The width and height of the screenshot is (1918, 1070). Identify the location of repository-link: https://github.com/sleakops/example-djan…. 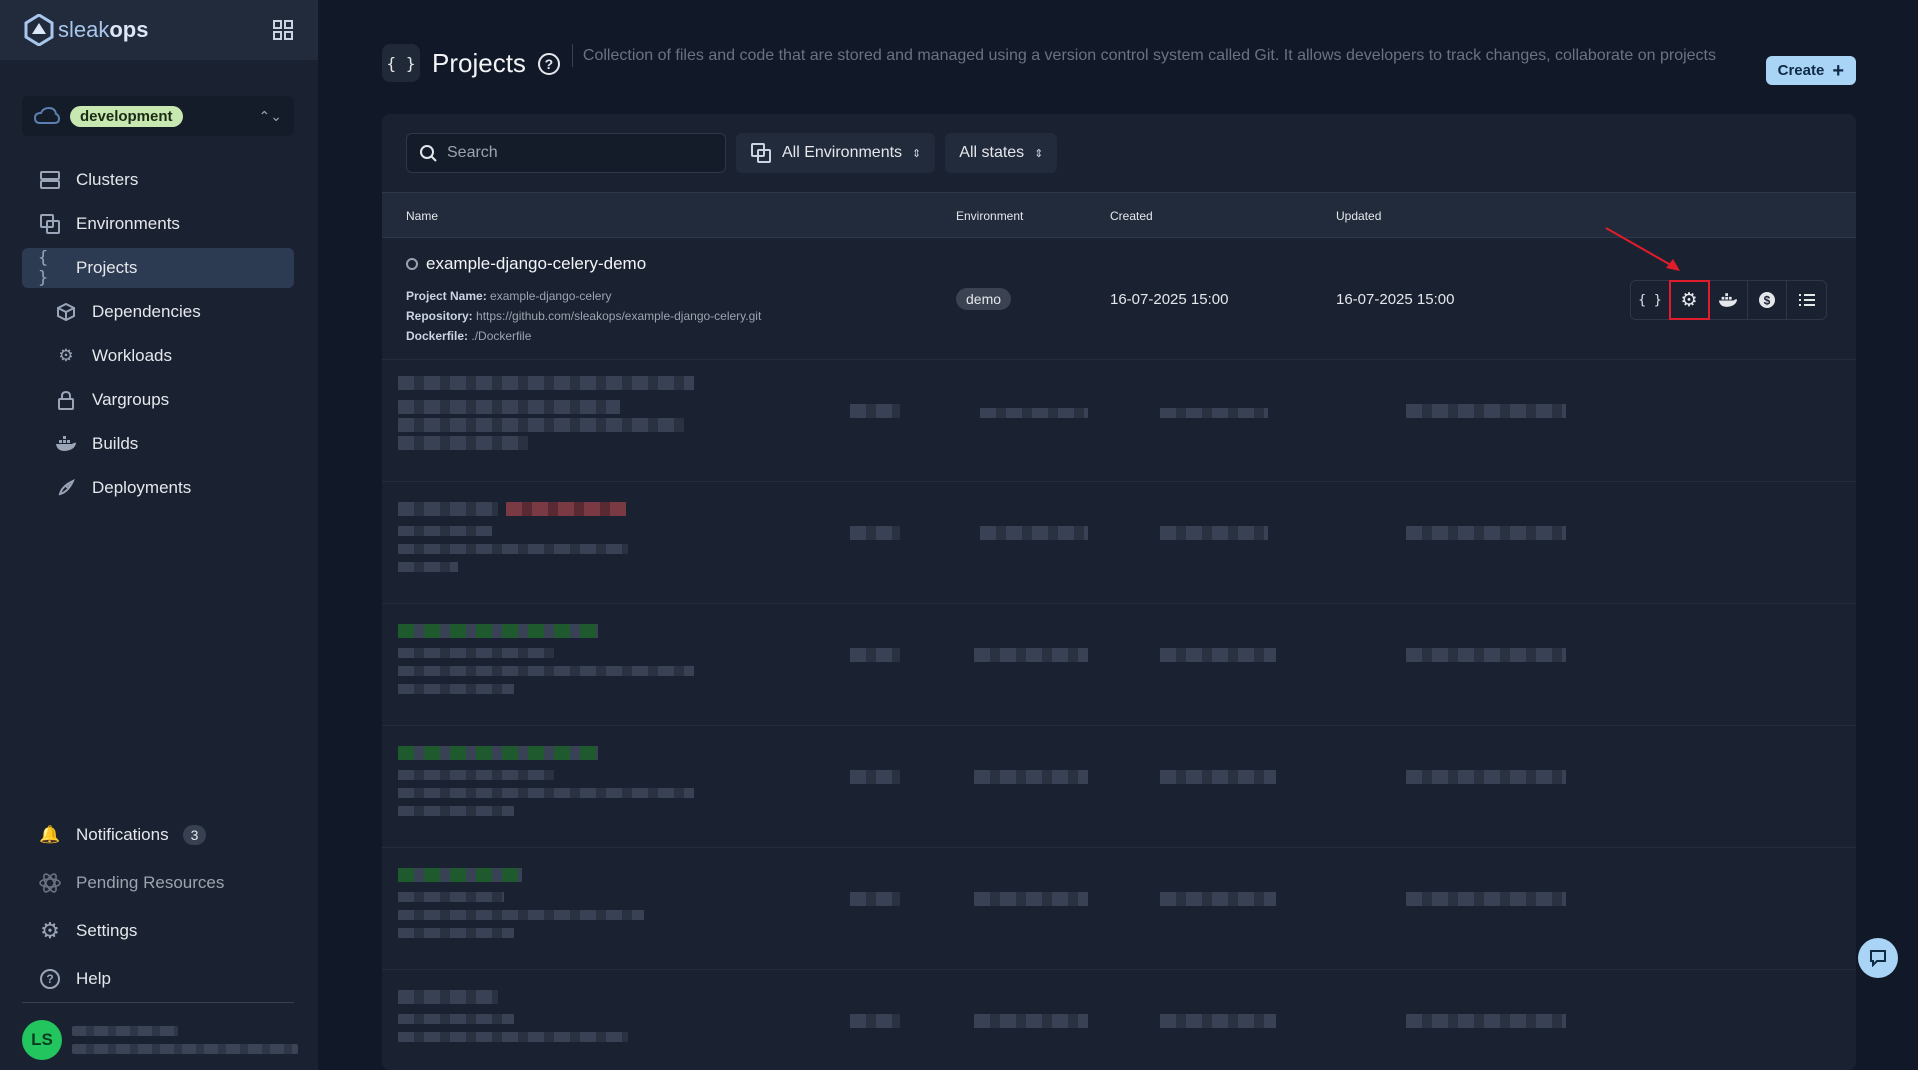
(618, 316).